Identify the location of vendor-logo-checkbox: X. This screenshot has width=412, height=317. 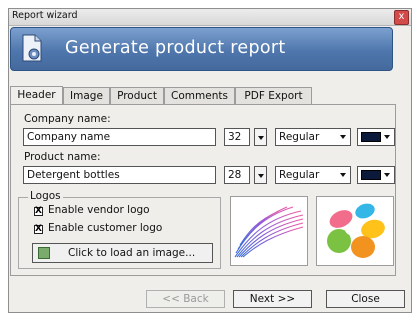
(38, 211).